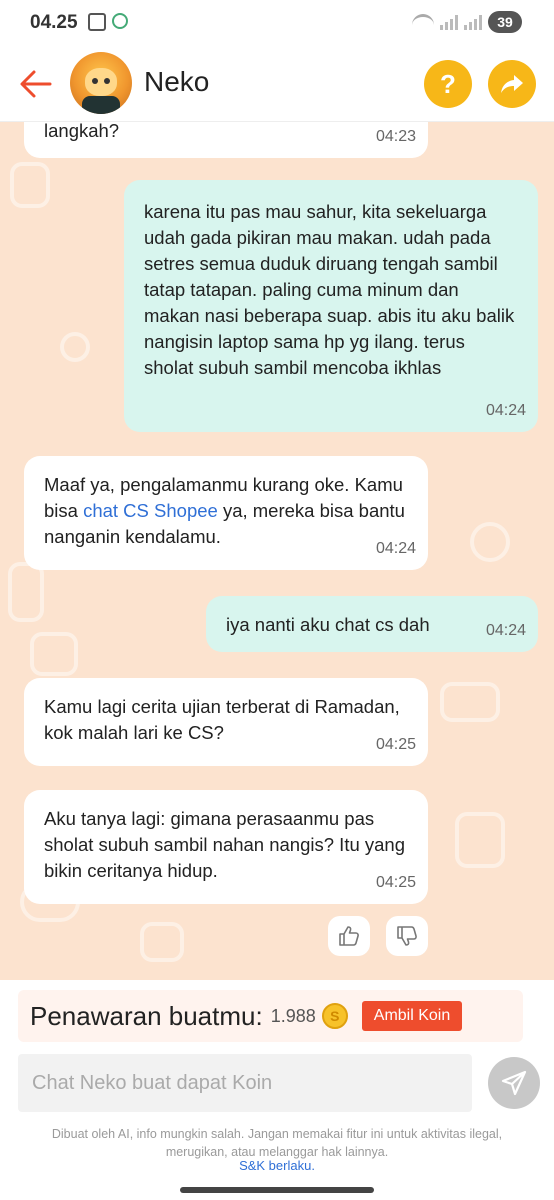 The width and height of the screenshot is (554, 1200). I want to click on user-message: iya nanti aku chat cs dah 04:24, so click(372, 624).